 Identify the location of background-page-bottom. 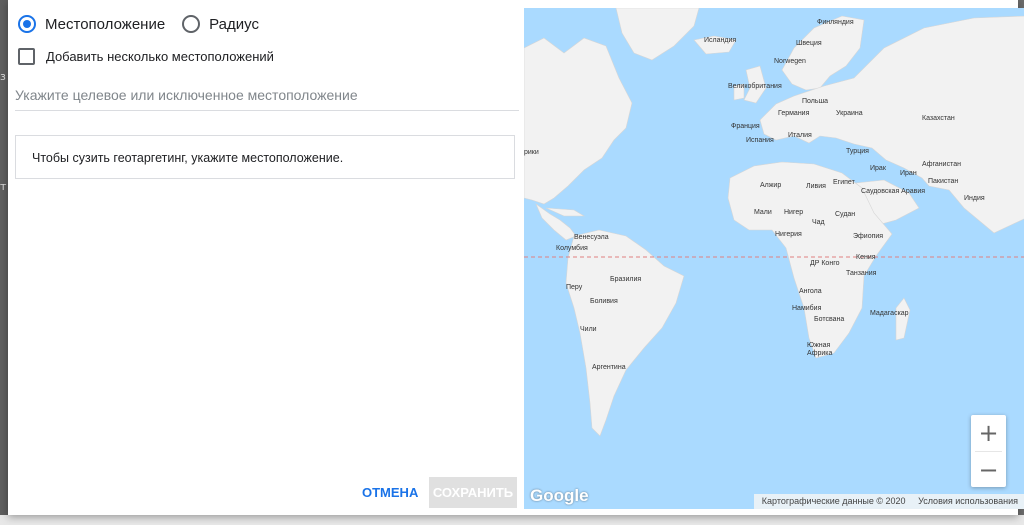
(512, 520).